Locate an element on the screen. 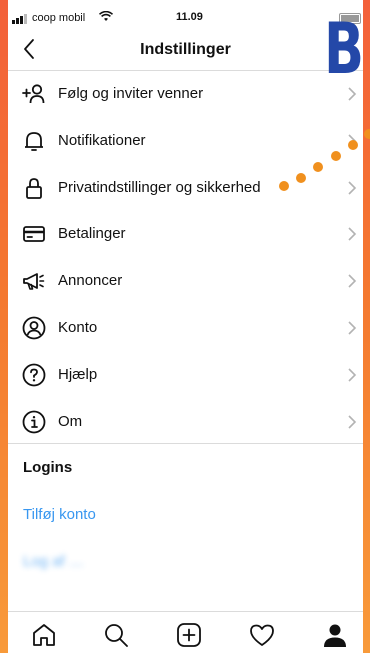 Image resolution: width=370 pixels, height=653 pixels. signal-icon is located at coordinates (19, 19).